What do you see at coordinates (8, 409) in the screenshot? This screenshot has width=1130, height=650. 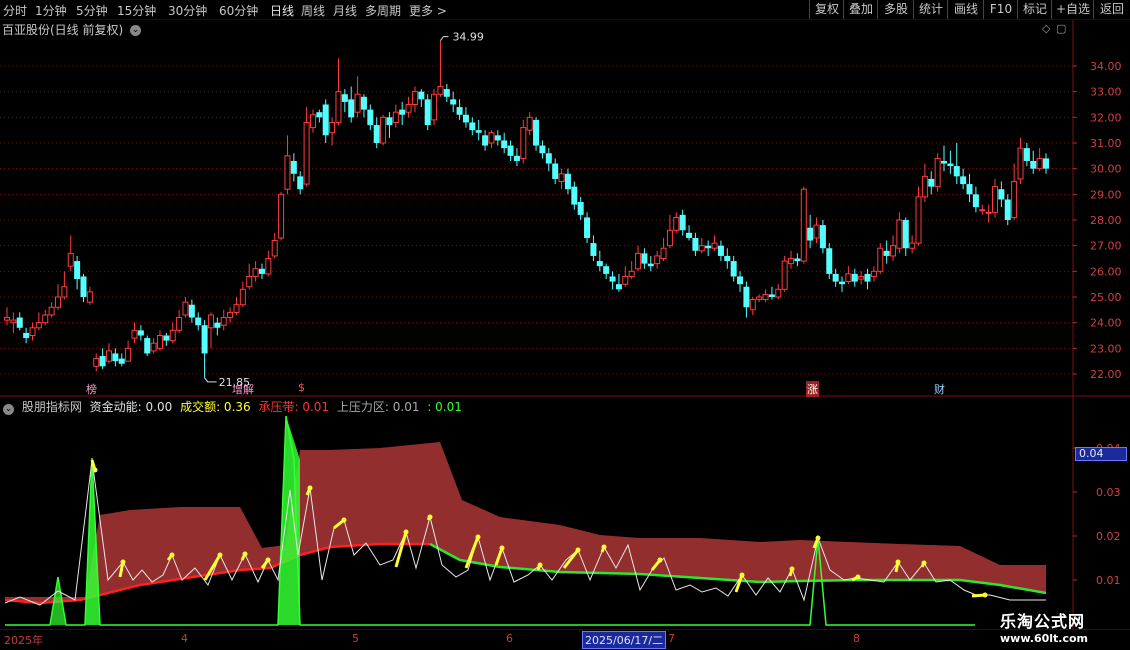 I see `gear-icon: ⌄` at bounding box center [8, 409].